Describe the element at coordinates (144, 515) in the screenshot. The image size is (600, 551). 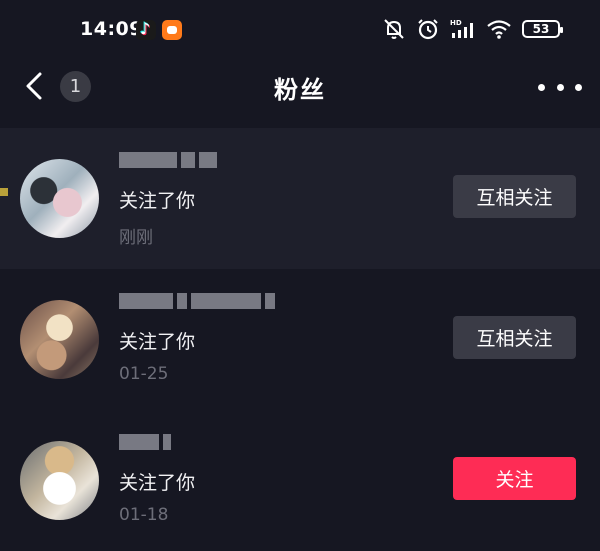
I see `follow-time: 01-18` at that location.